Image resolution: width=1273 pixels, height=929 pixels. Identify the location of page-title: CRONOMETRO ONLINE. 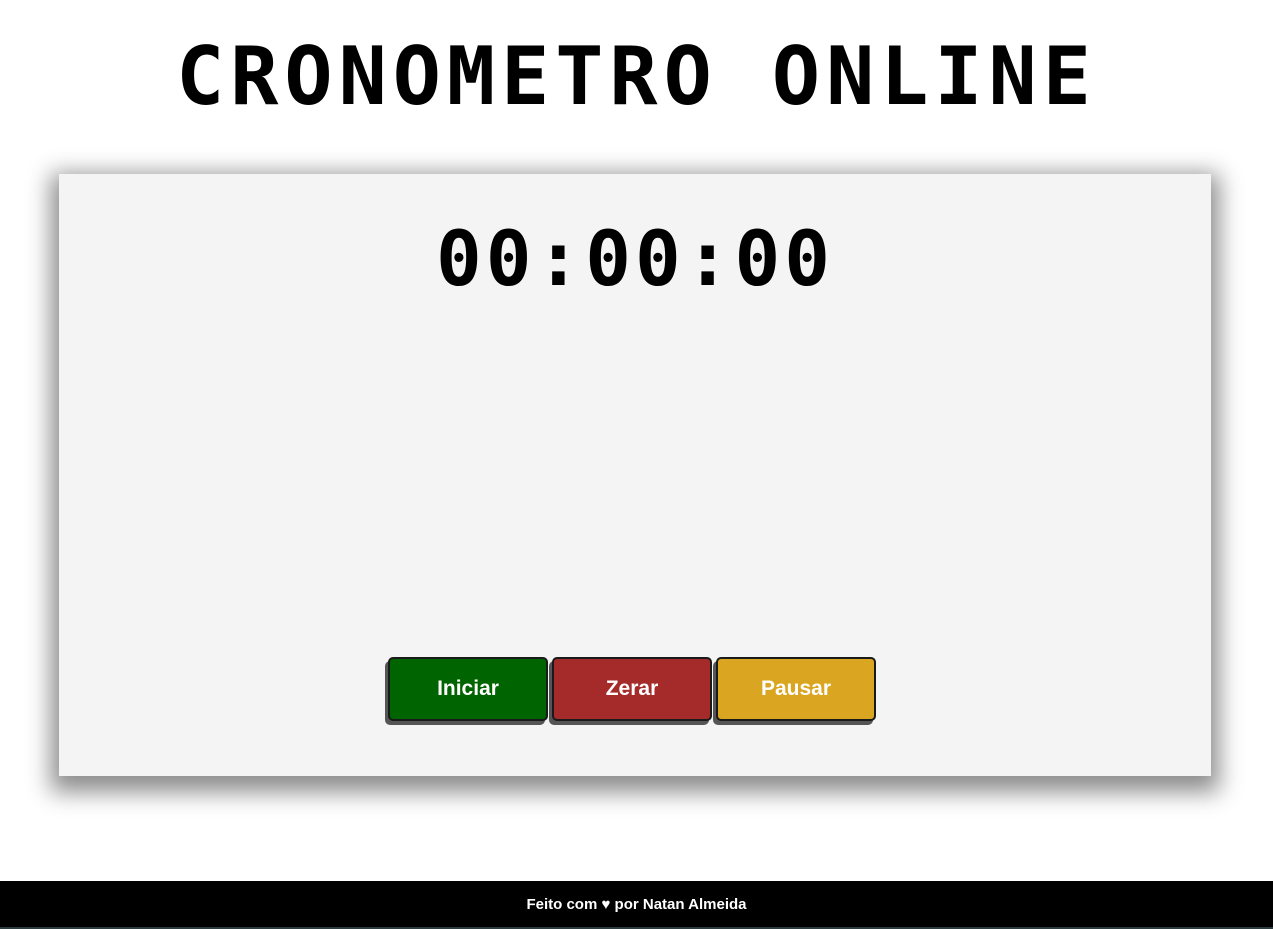
(636, 76).